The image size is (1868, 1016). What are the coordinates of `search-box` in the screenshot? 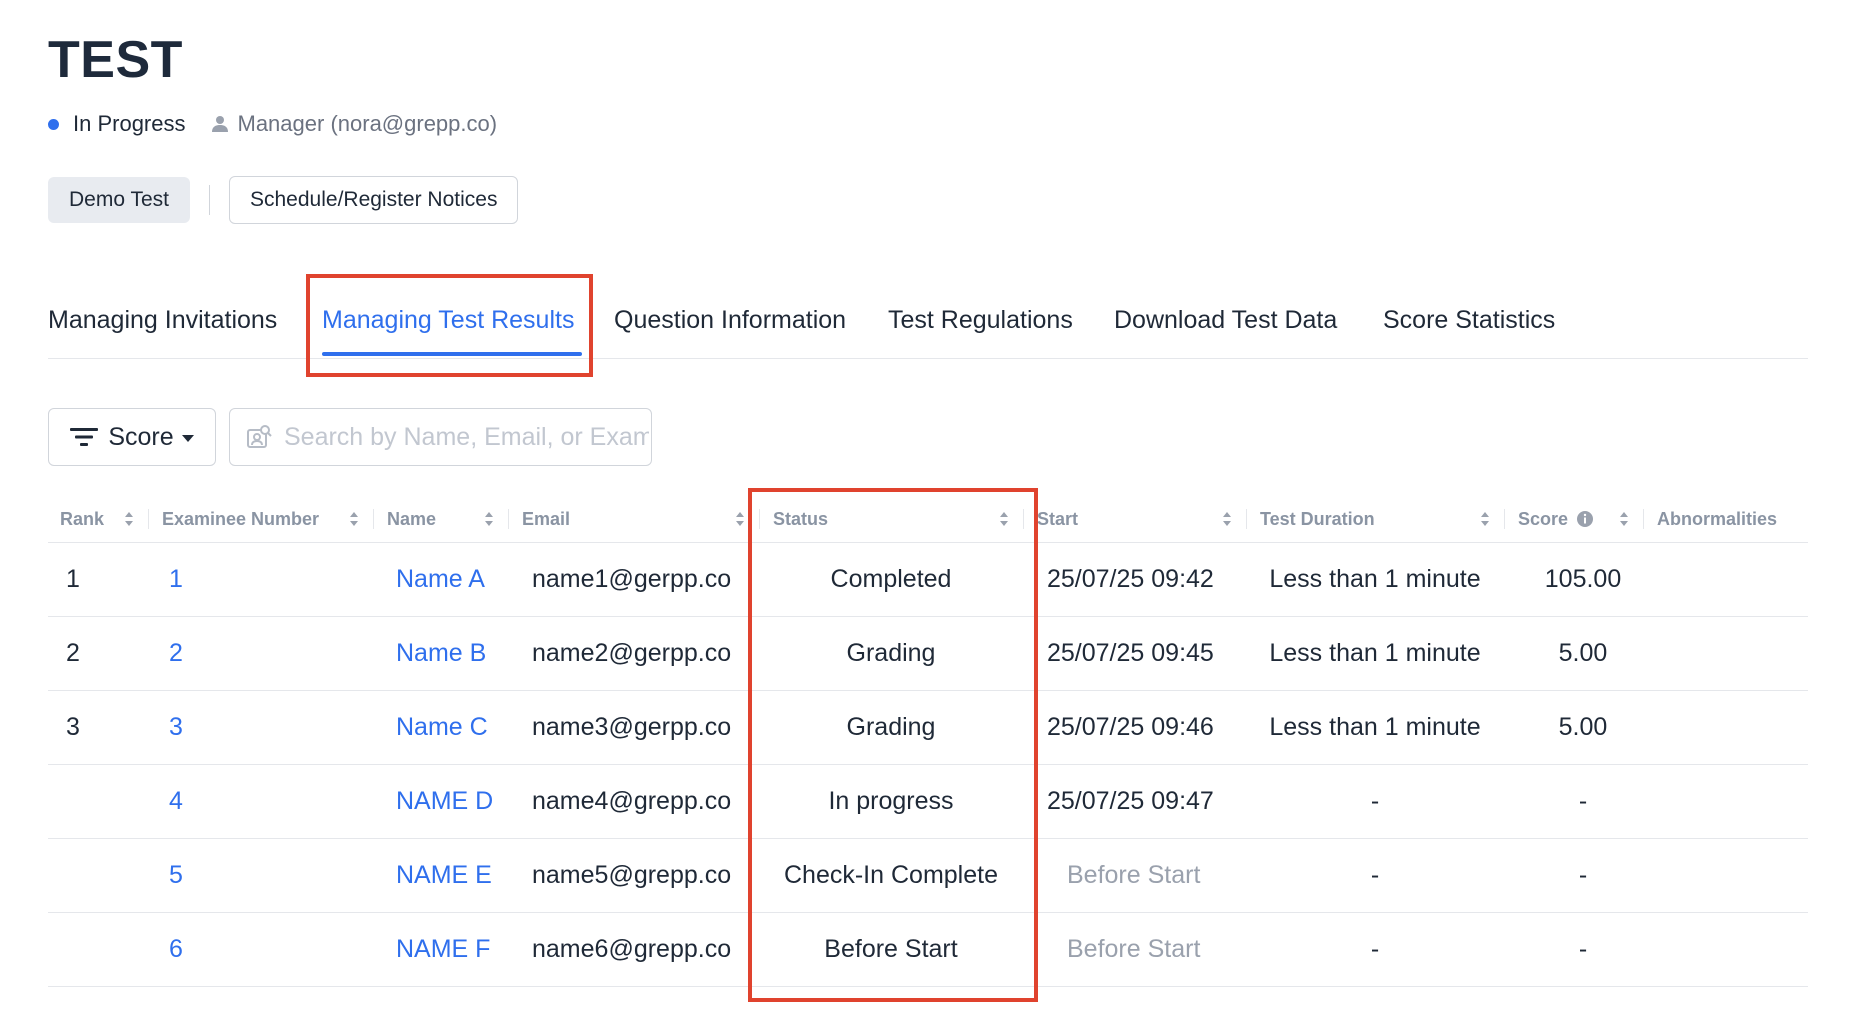 It's located at (440, 437).